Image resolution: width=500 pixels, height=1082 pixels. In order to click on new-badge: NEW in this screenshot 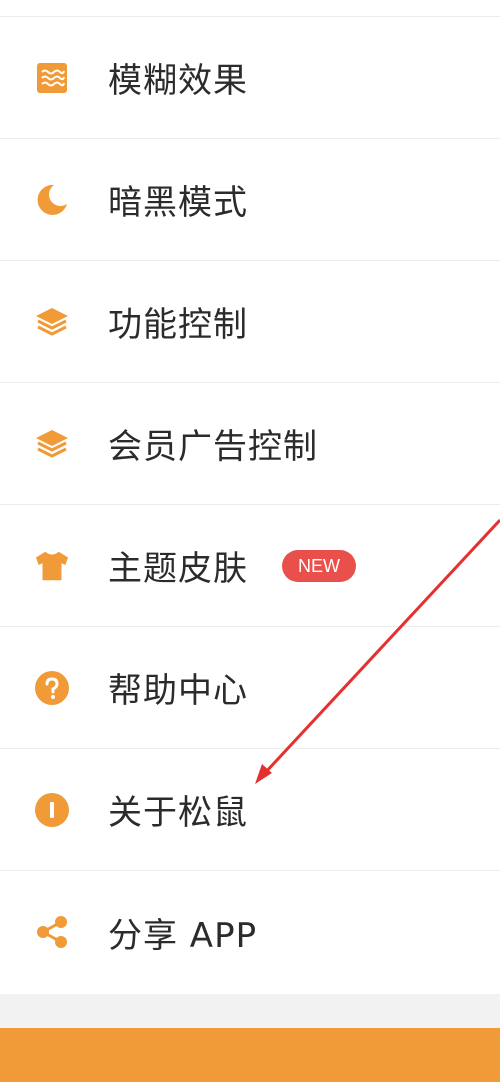, I will do `click(319, 565)`.